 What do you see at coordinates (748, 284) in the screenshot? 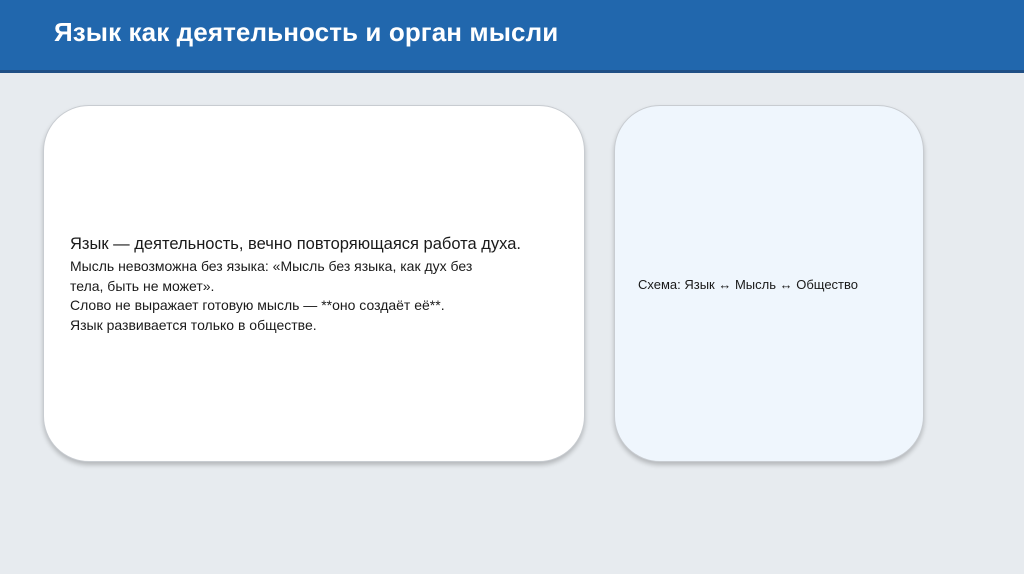
I see `scheme-text: Схема: Язык ↔ Мысль ↔ Общество` at bounding box center [748, 284].